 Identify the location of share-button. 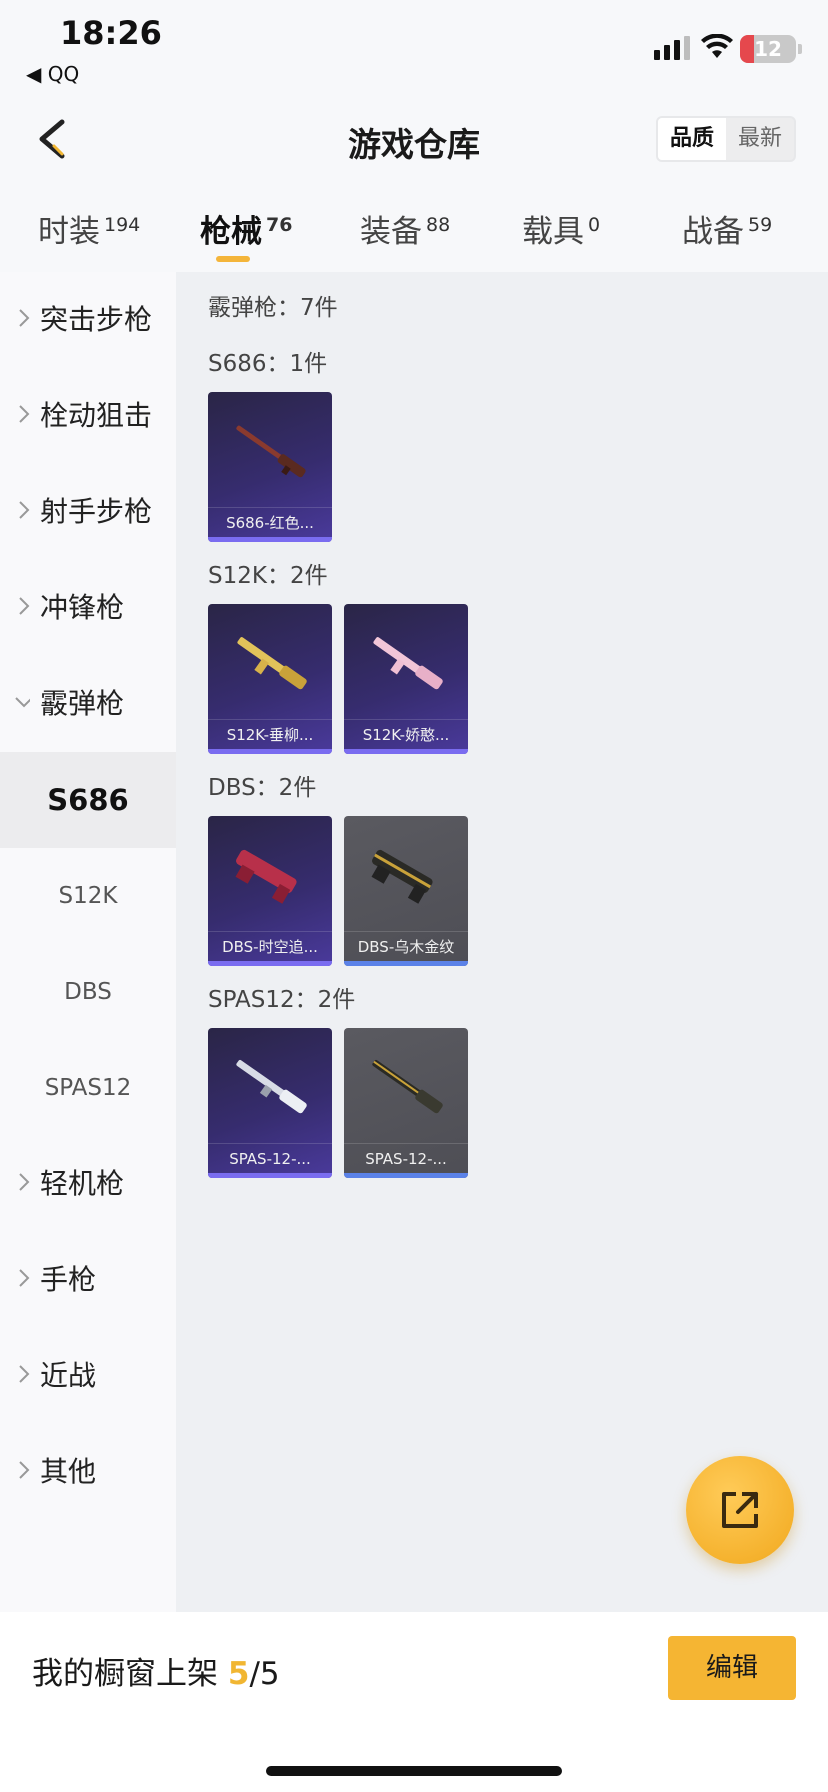
(740, 1510).